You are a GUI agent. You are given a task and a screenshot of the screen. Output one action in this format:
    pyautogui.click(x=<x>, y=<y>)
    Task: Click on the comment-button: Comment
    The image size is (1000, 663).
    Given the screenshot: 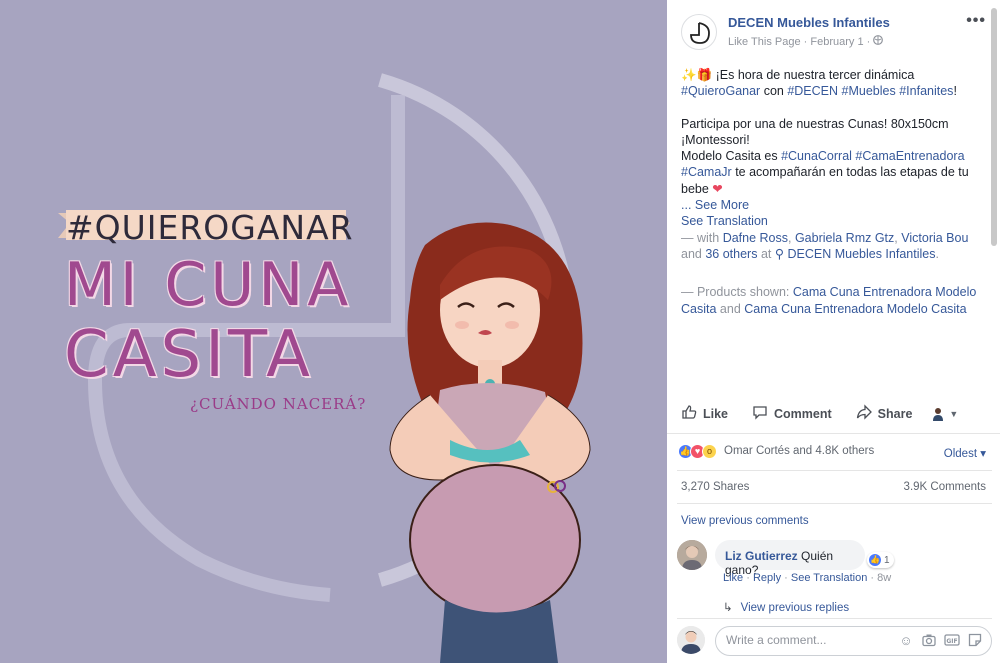 What is the action you would take?
    pyautogui.click(x=792, y=414)
    